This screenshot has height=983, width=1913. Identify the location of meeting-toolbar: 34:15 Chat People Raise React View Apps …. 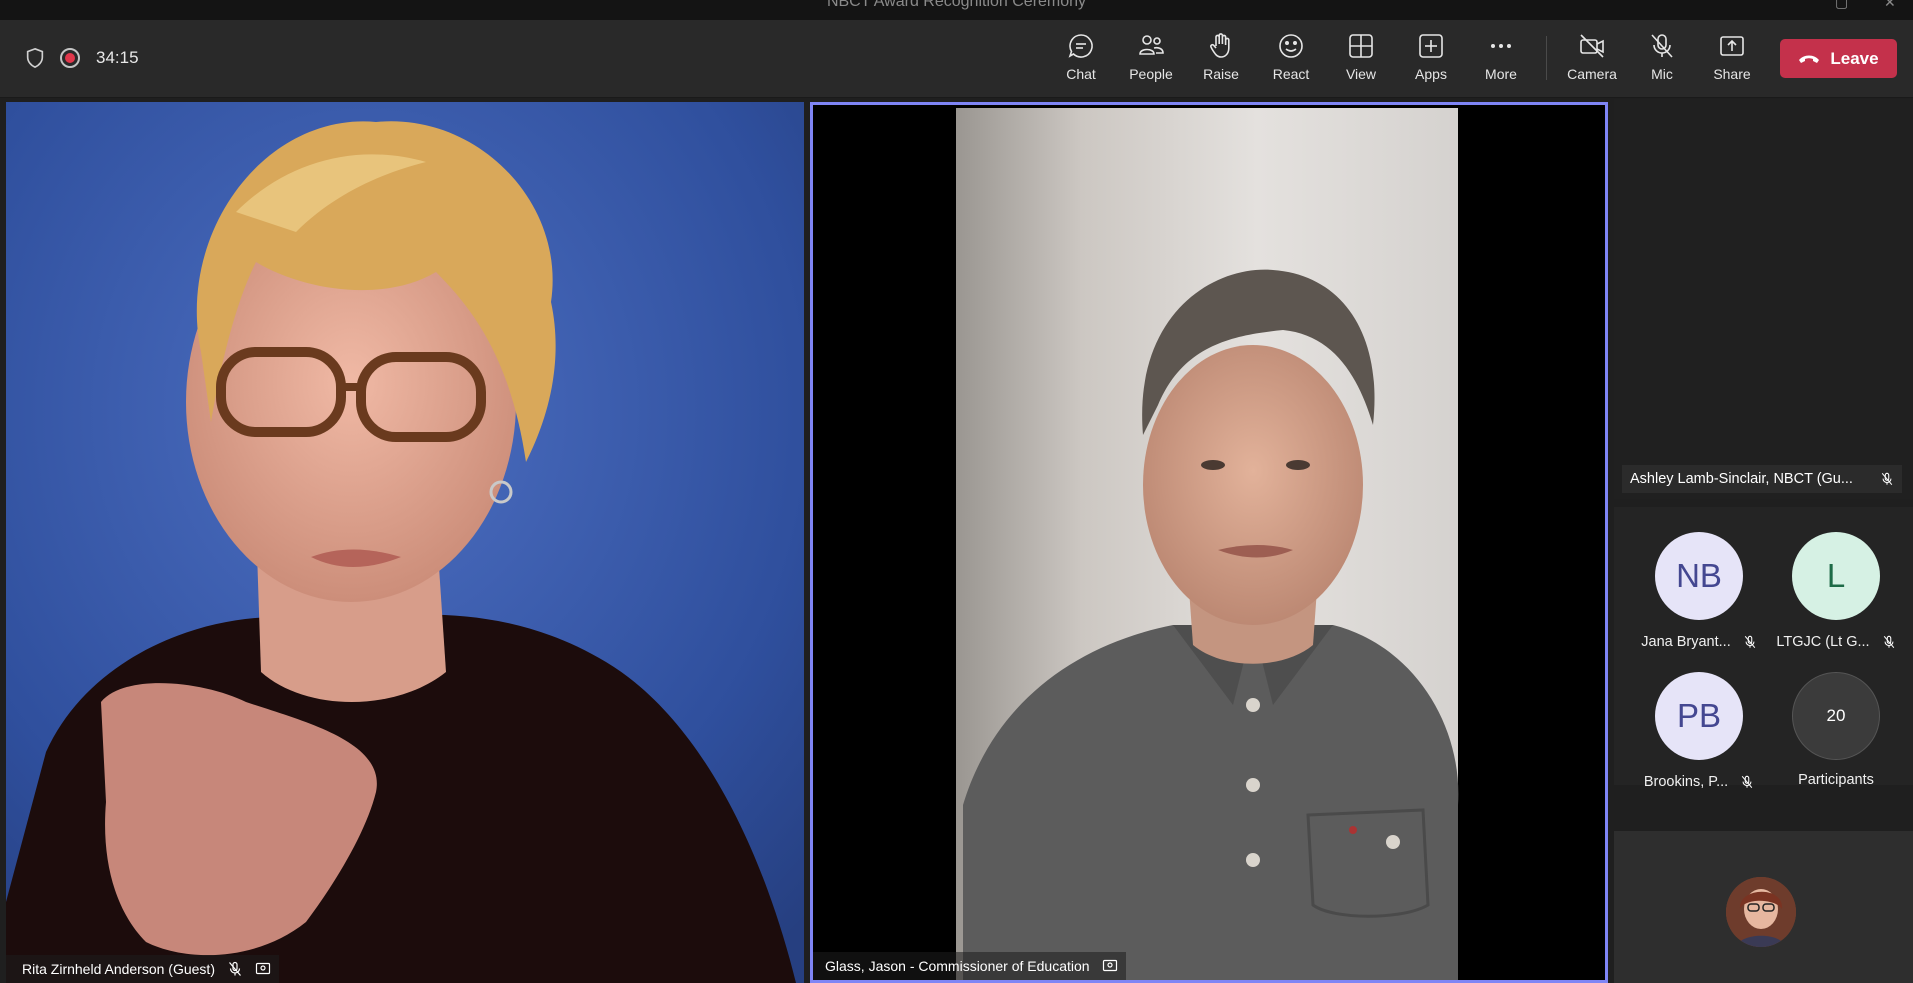
(956, 59).